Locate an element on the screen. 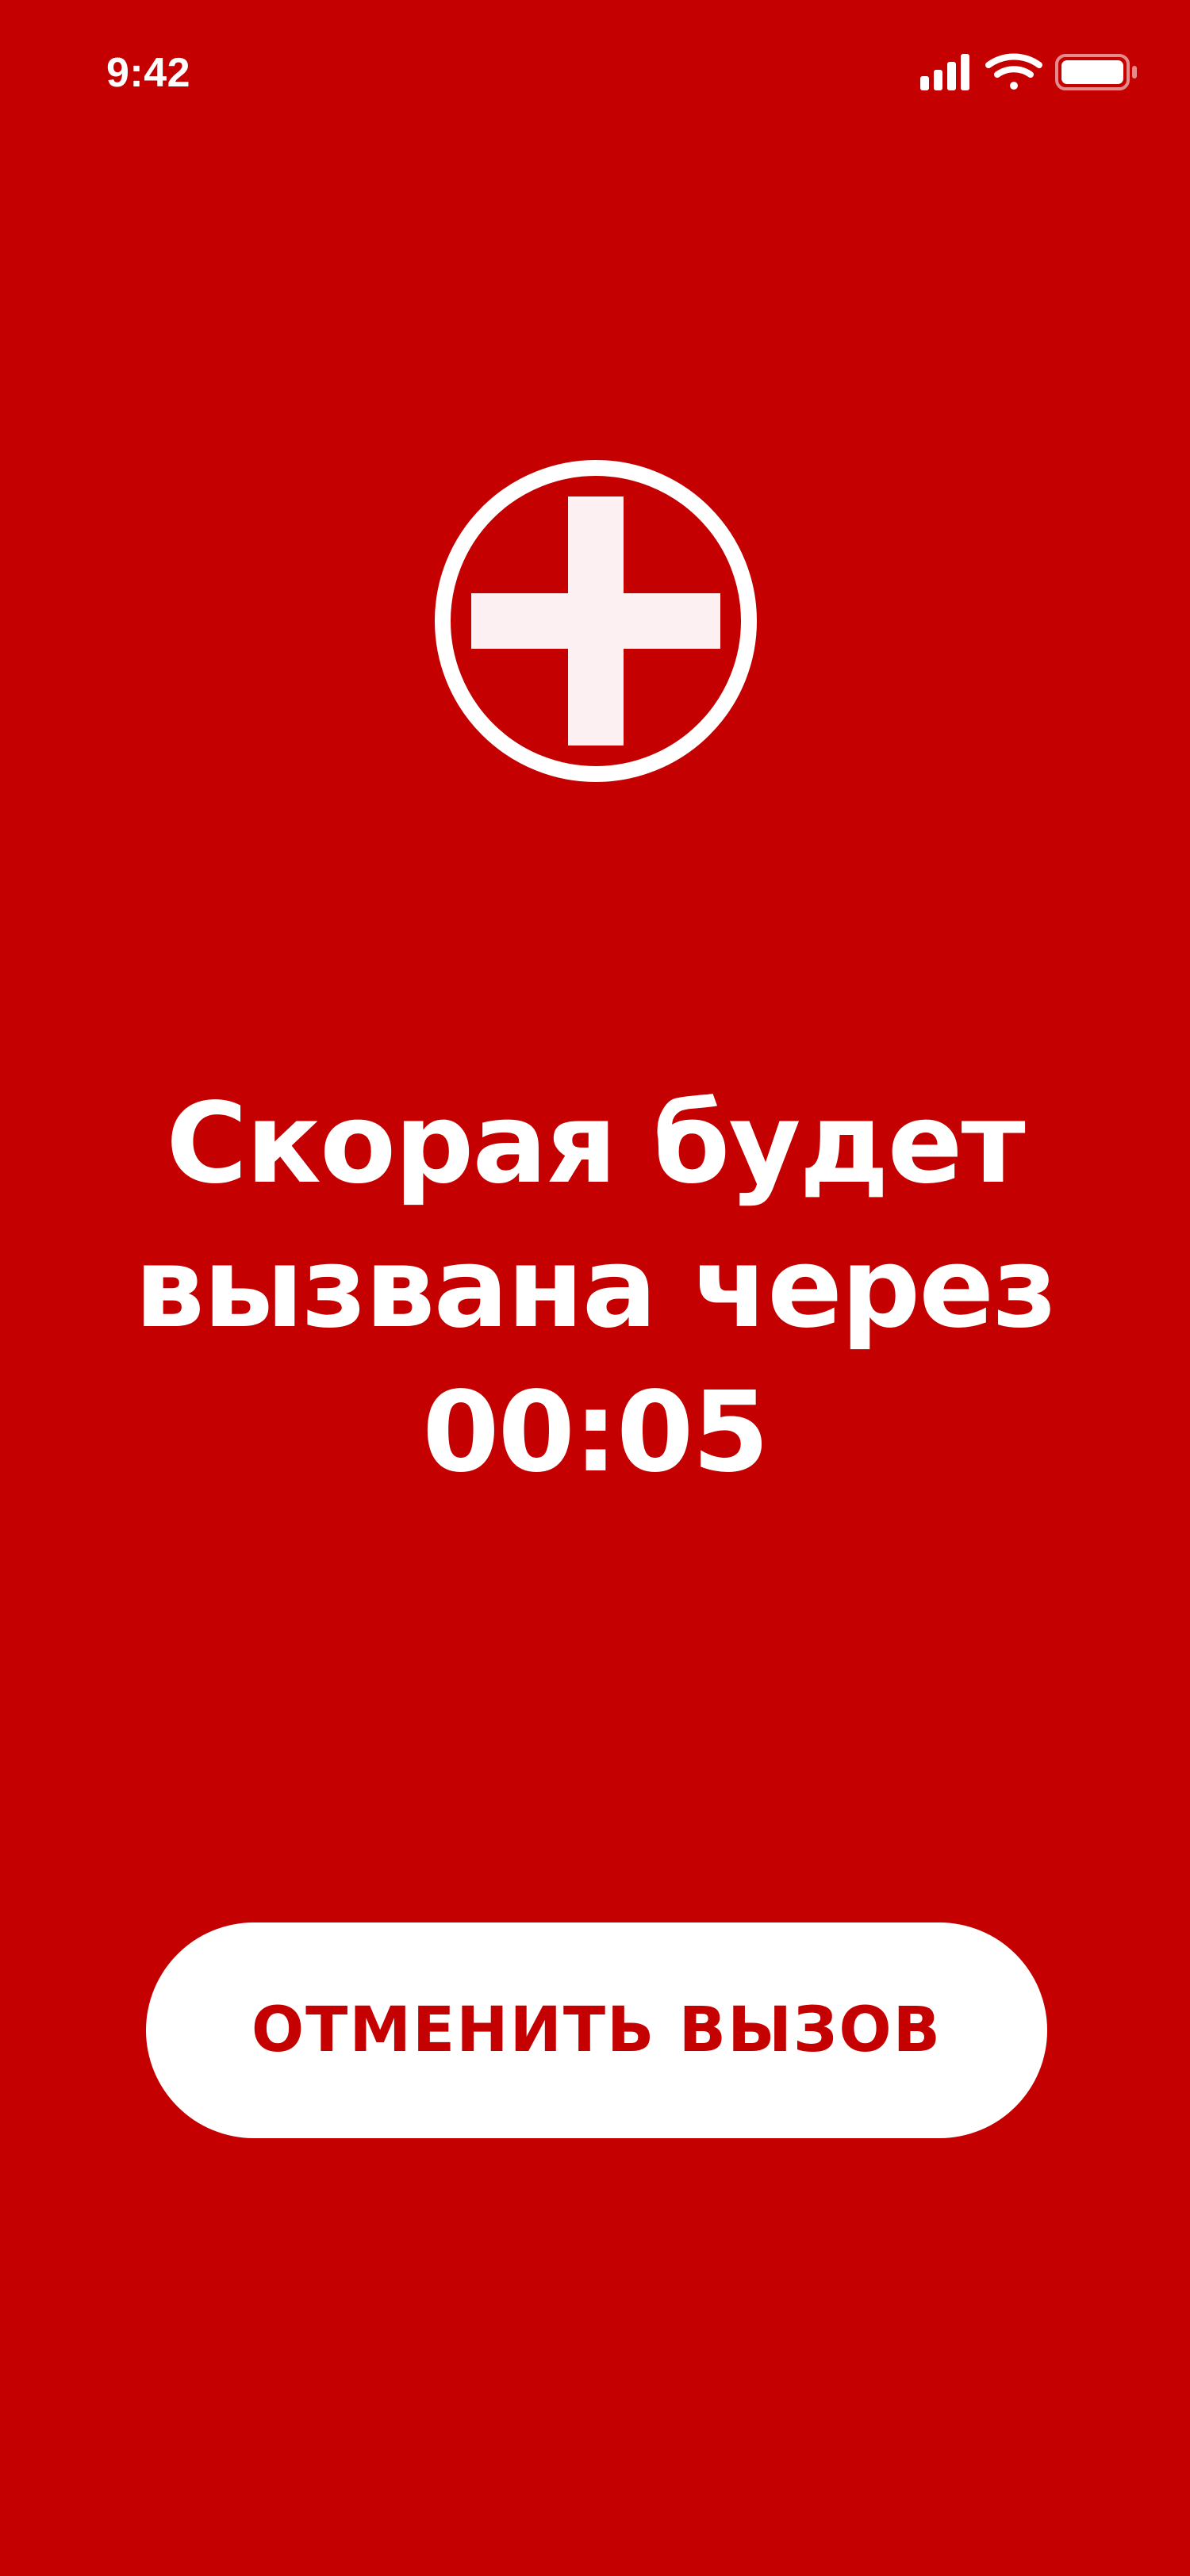 Image resolution: width=1190 pixels, height=2576 pixels. countdown-timer: 00:05 is located at coordinates (596, 1432).